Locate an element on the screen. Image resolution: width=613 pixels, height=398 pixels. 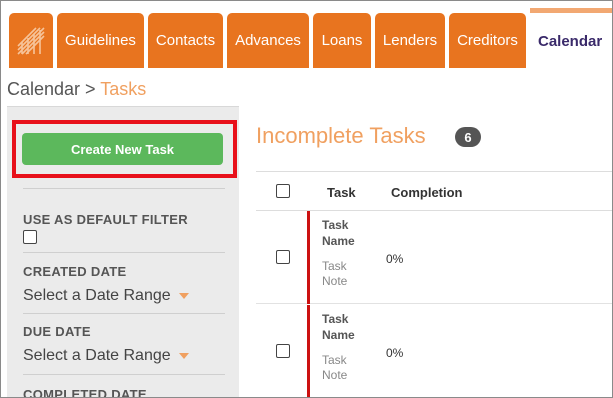
due-date-value: Select a Date Range is located at coordinates (97, 355).